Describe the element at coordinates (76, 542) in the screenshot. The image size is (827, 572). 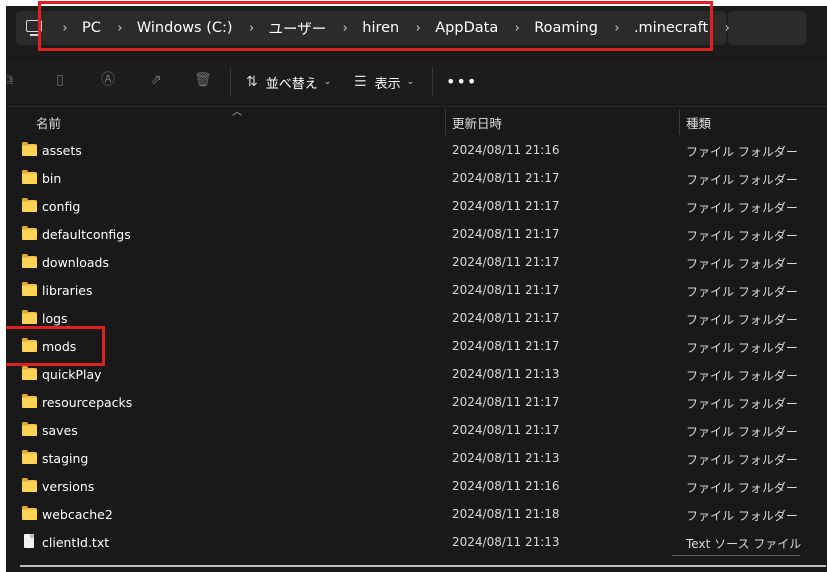
I see `item-name: clientId.txt` at that location.